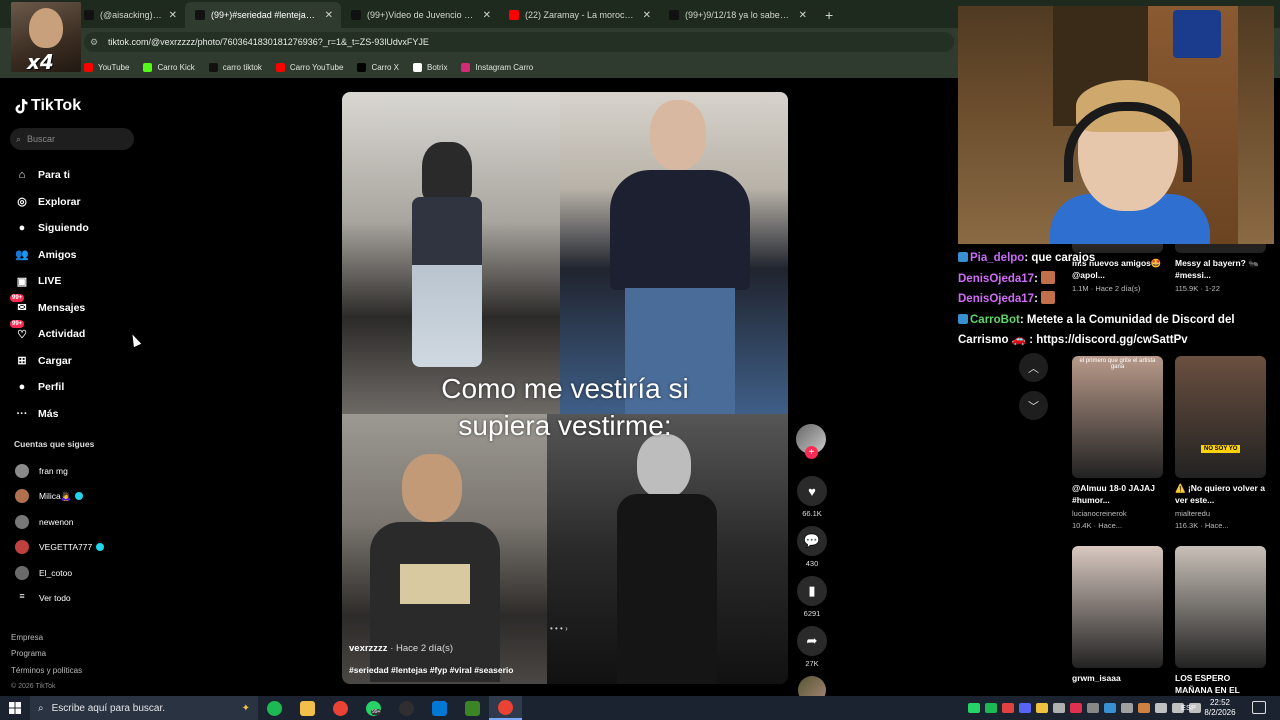 The height and width of the screenshot is (720, 1280). I want to click on sidebar-item-siguiendo: ● Siguiendo, so click(51, 228).